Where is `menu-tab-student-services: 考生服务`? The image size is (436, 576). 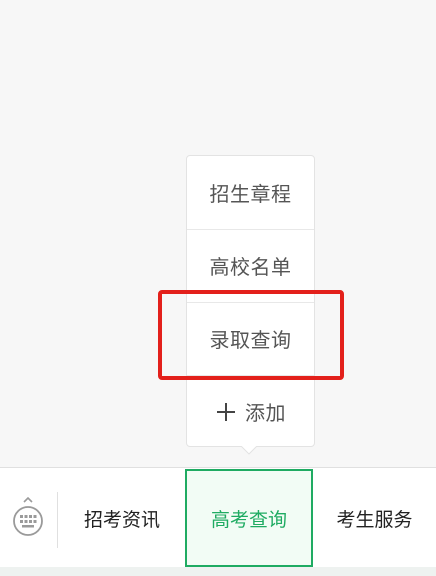
menu-tab-student-services: 考生服务 is located at coordinates (374, 518).